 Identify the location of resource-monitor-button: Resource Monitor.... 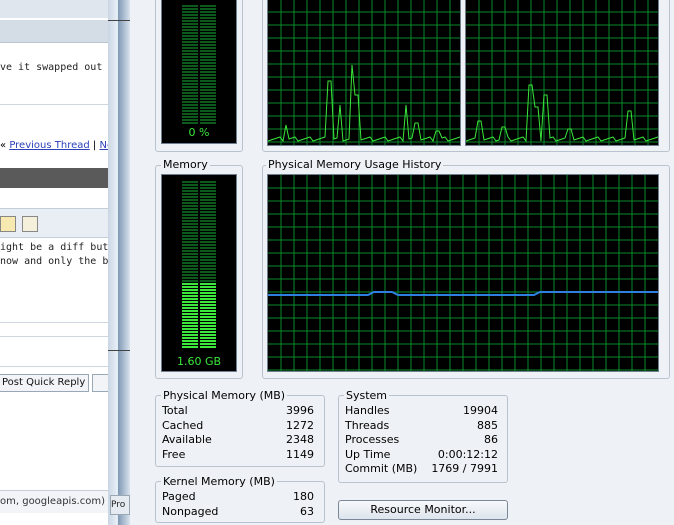
(423, 510).